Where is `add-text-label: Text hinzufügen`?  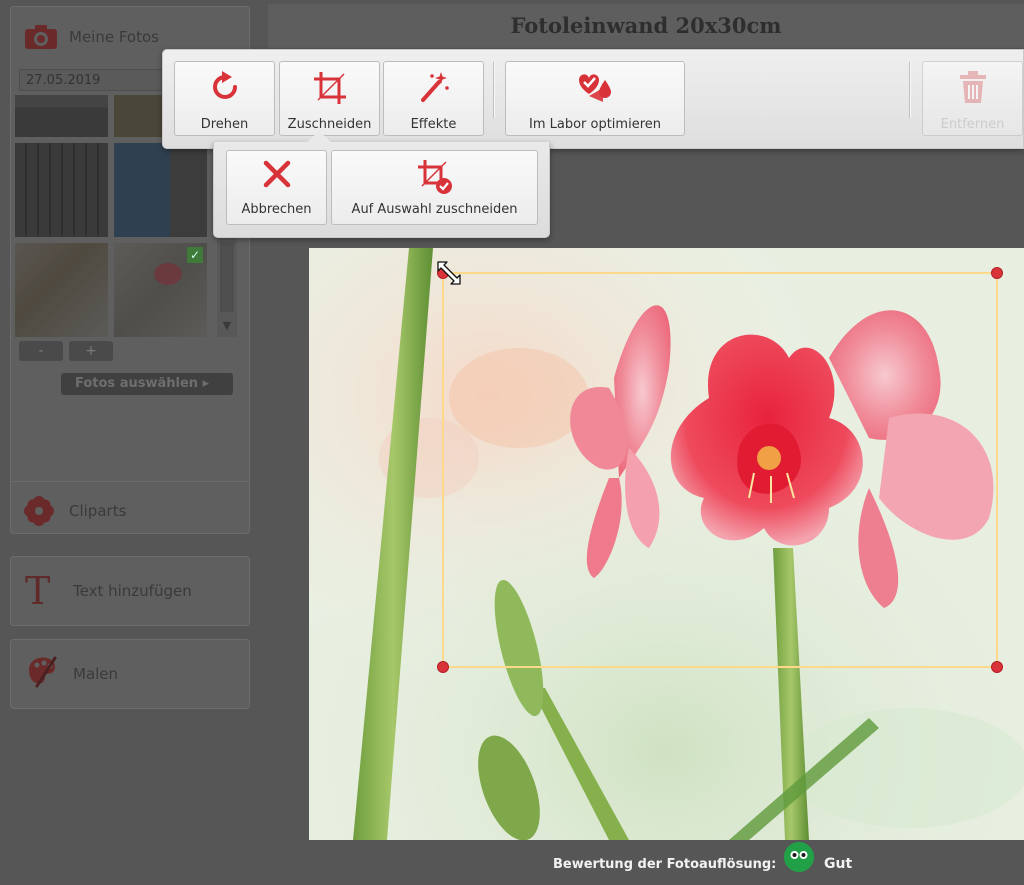 add-text-label: Text hinzufügen is located at coordinates (132, 591).